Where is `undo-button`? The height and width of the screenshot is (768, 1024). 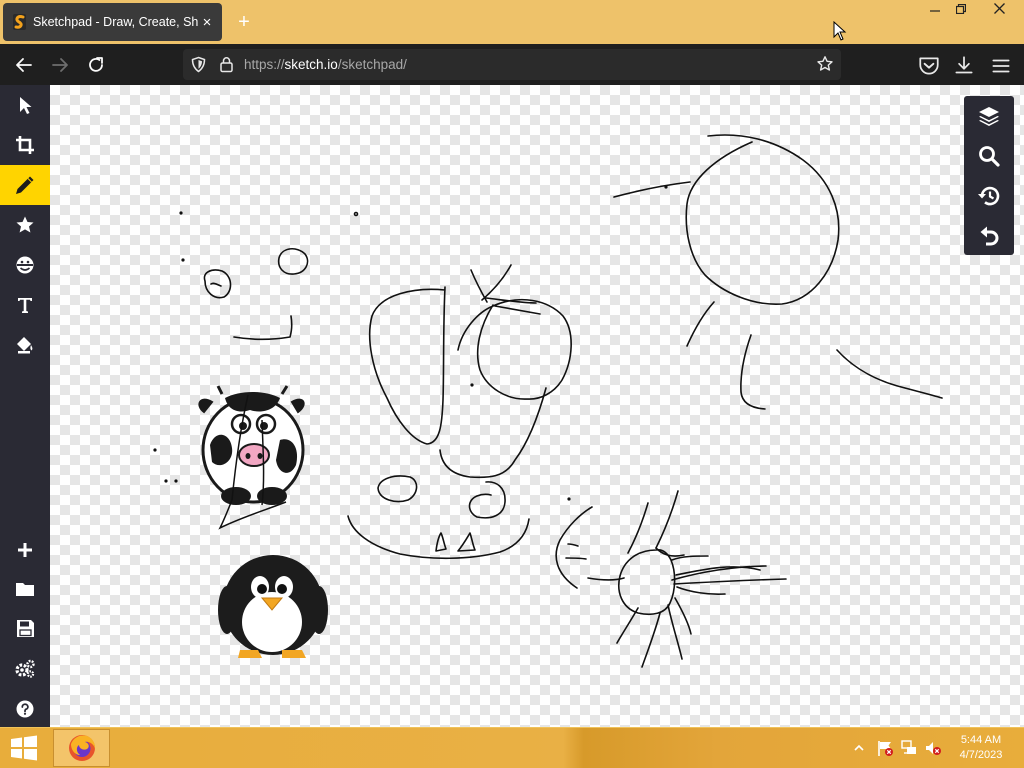
undo-button is located at coordinates (989, 236).